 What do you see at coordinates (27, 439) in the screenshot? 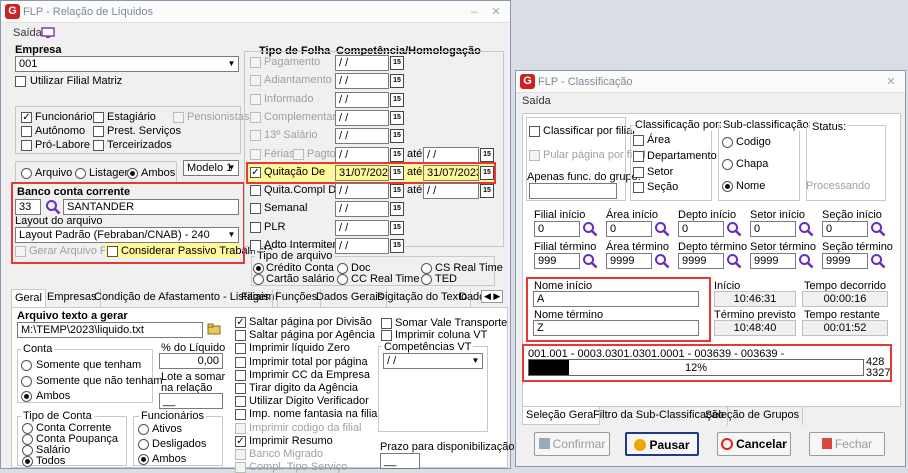
I see `conta-poupanca-radio` at bounding box center [27, 439].